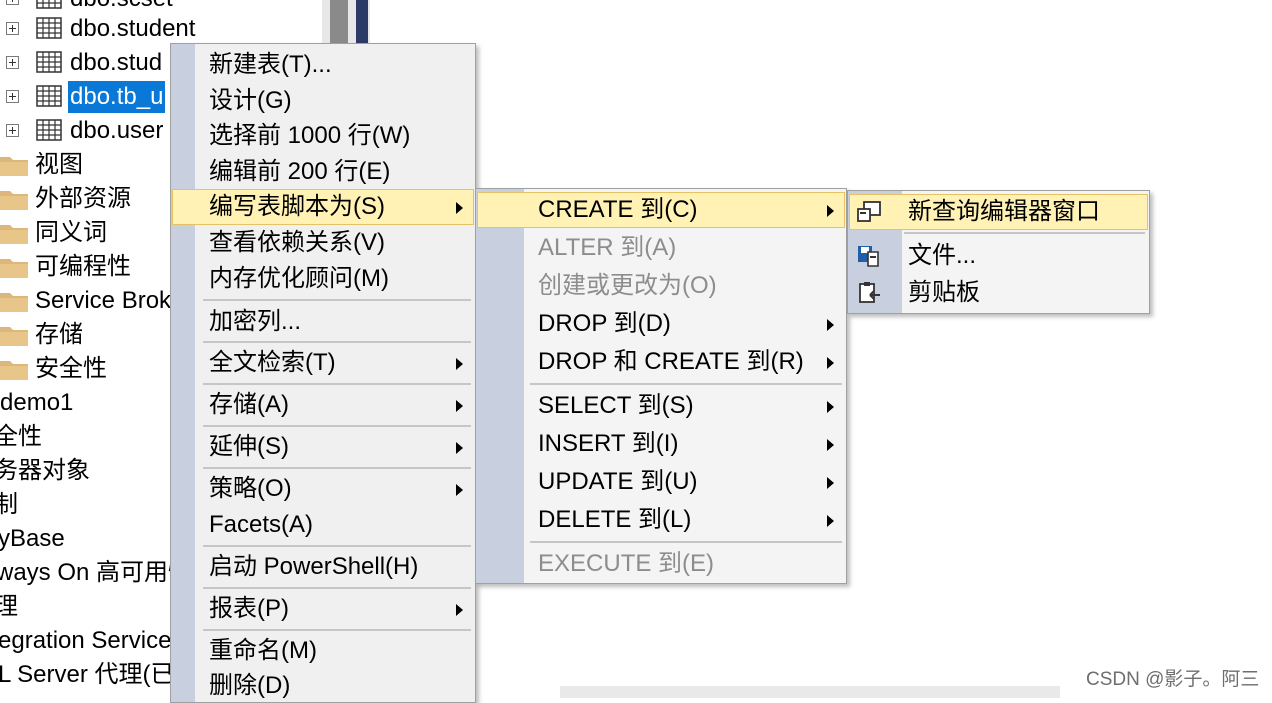 The height and width of the screenshot is (703, 1272). I want to click on menu-item-insert-to: INSERT 到(I), so click(661, 444).